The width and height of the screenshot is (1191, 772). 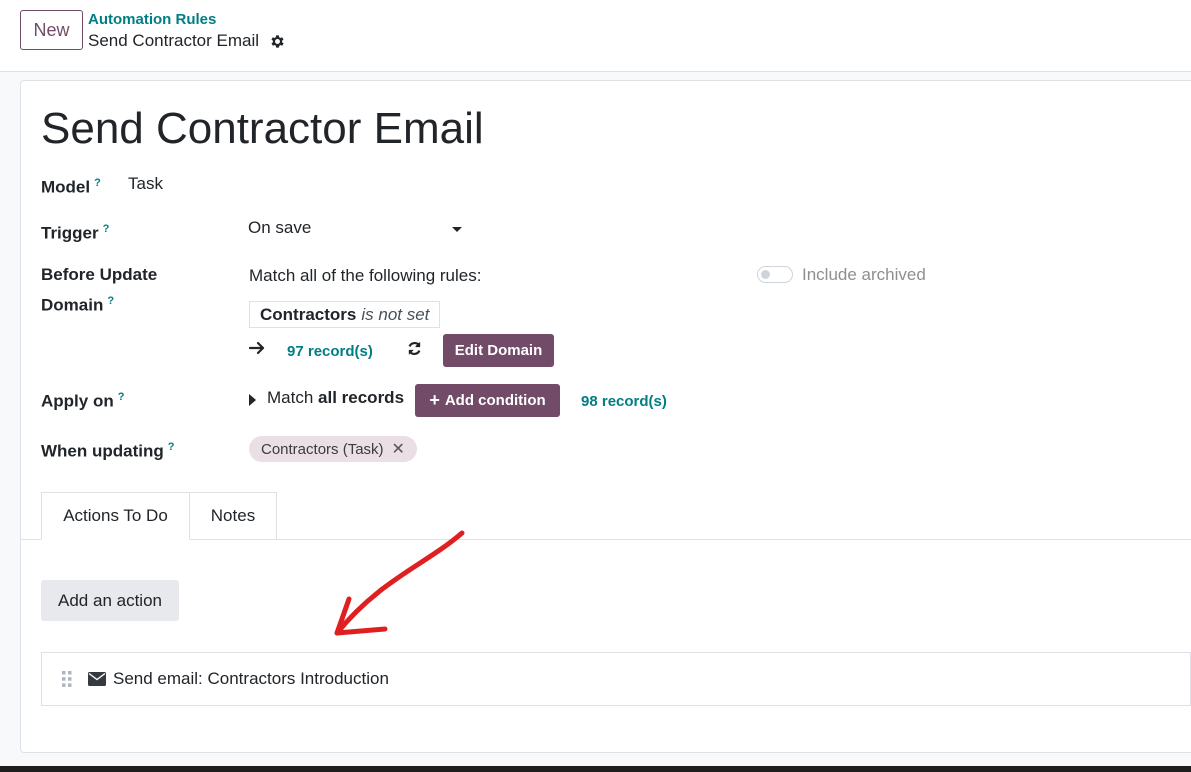 I want to click on apply-record-count-link: 98 record(s), so click(x=624, y=401).